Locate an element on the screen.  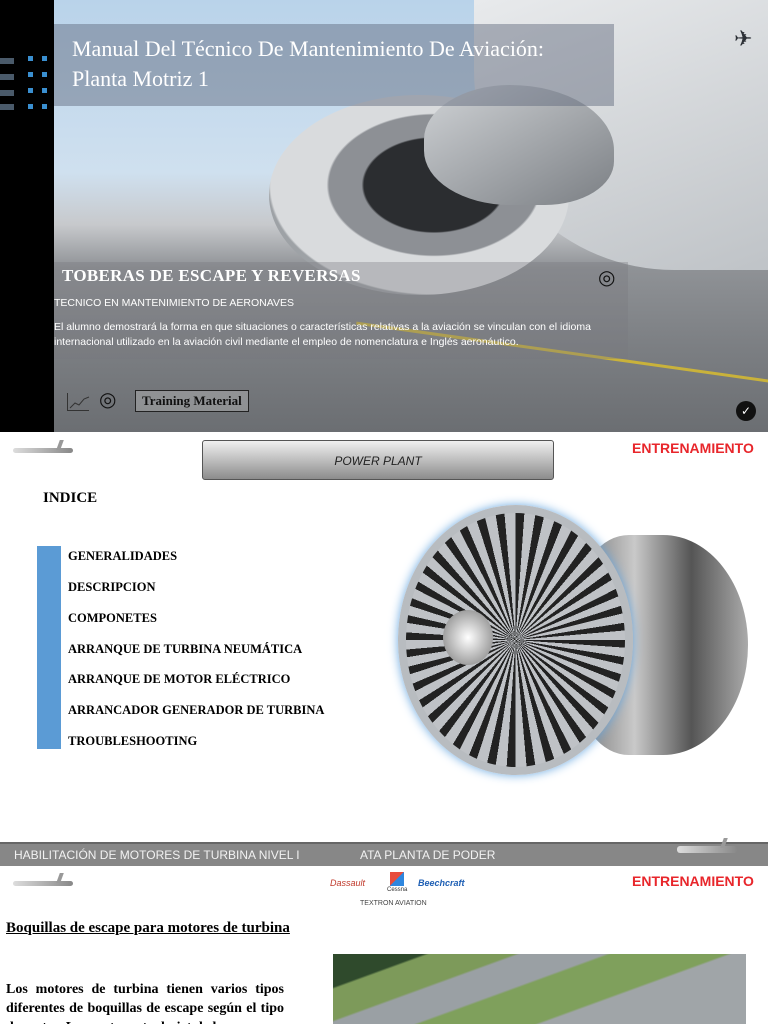
index-item: GENERALIDADES is located at coordinates (123, 556).